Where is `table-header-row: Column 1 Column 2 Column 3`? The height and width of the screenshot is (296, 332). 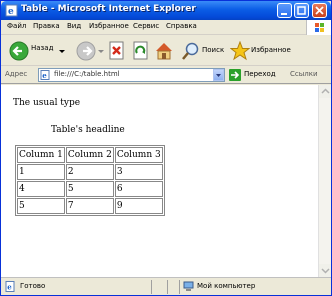 table-header-row: Column 1 Column 2 Column 3 is located at coordinates (90, 155).